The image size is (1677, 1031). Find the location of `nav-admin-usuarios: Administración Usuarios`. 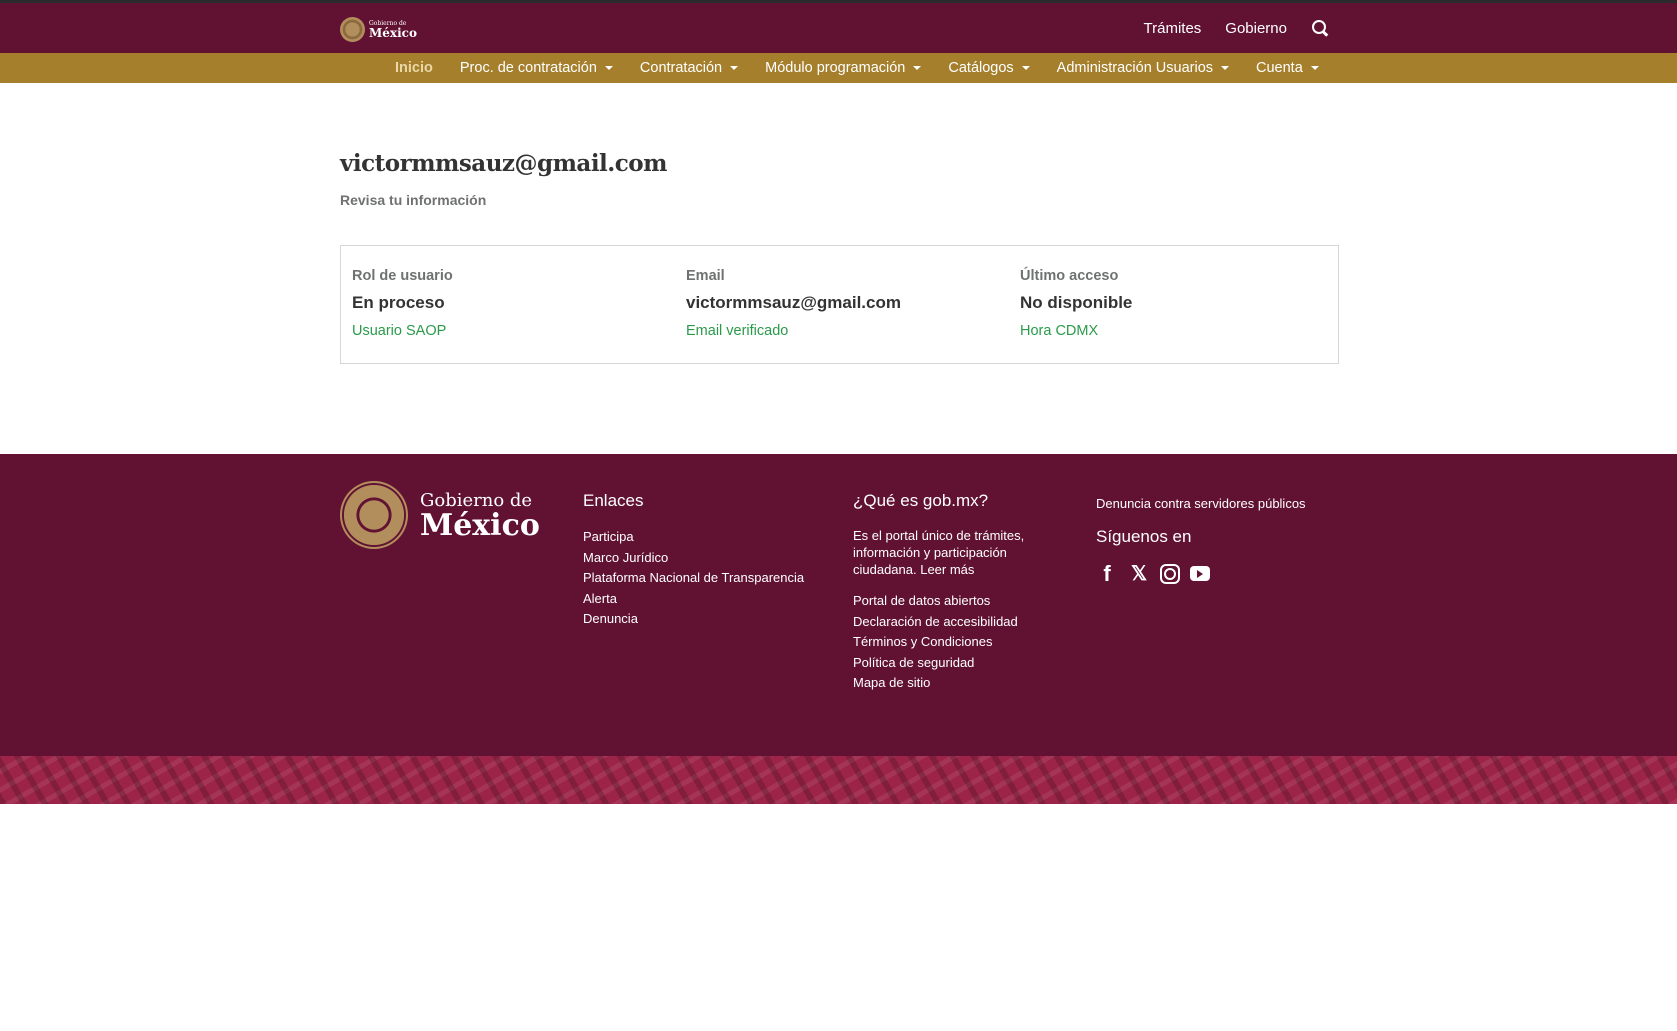

nav-admin-usuarios: Administración Usuarios is located at coordinates (1143, 68).